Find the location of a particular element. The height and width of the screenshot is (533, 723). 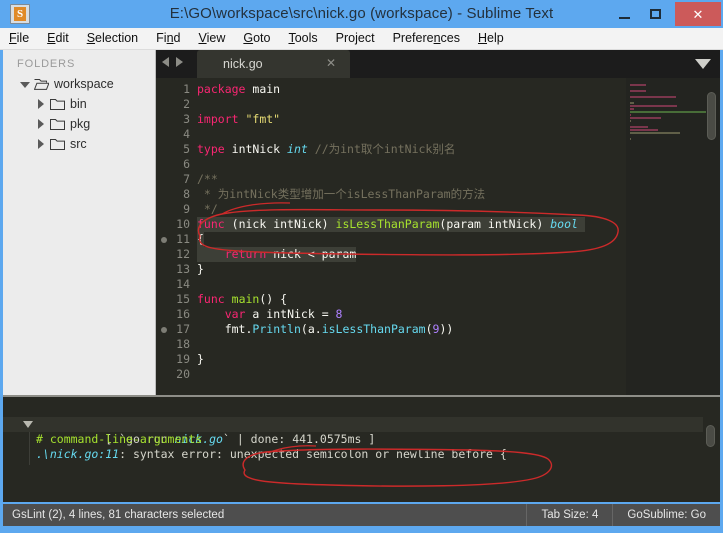

menu-item-help: Help is located at coordinates (491, 38).